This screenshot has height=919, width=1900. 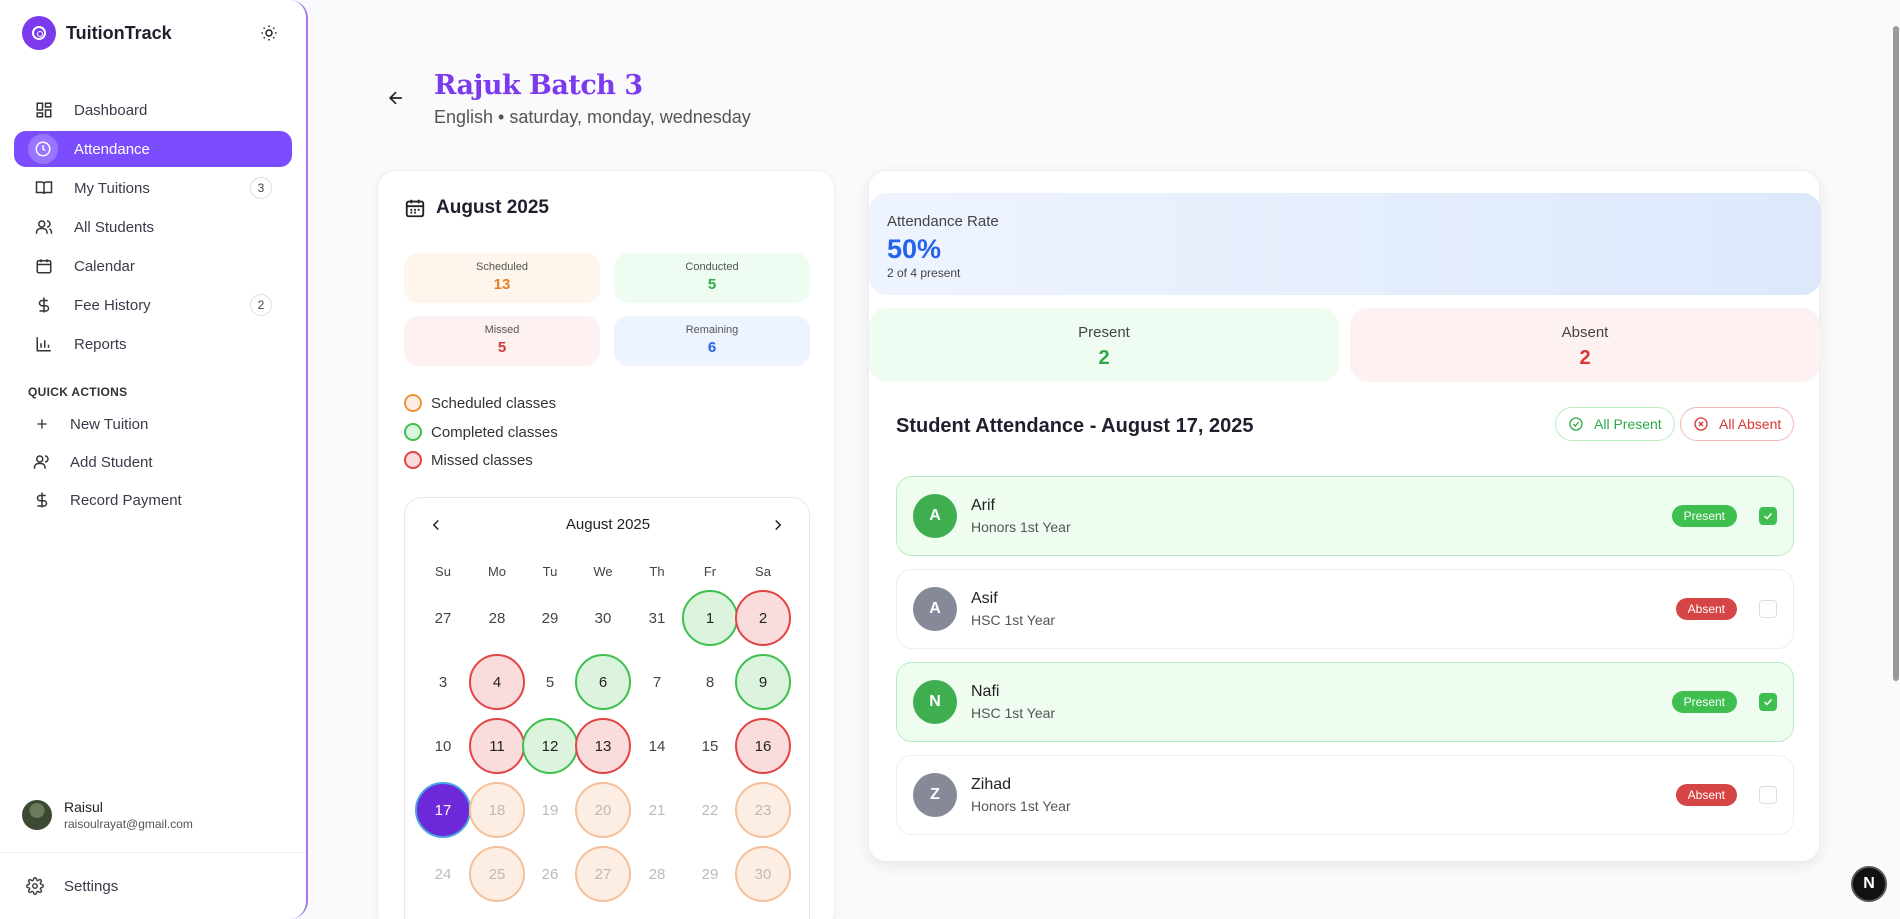 I want to click on user-email: raisoulrayat@gmail.com, so click(x=128, y=824).